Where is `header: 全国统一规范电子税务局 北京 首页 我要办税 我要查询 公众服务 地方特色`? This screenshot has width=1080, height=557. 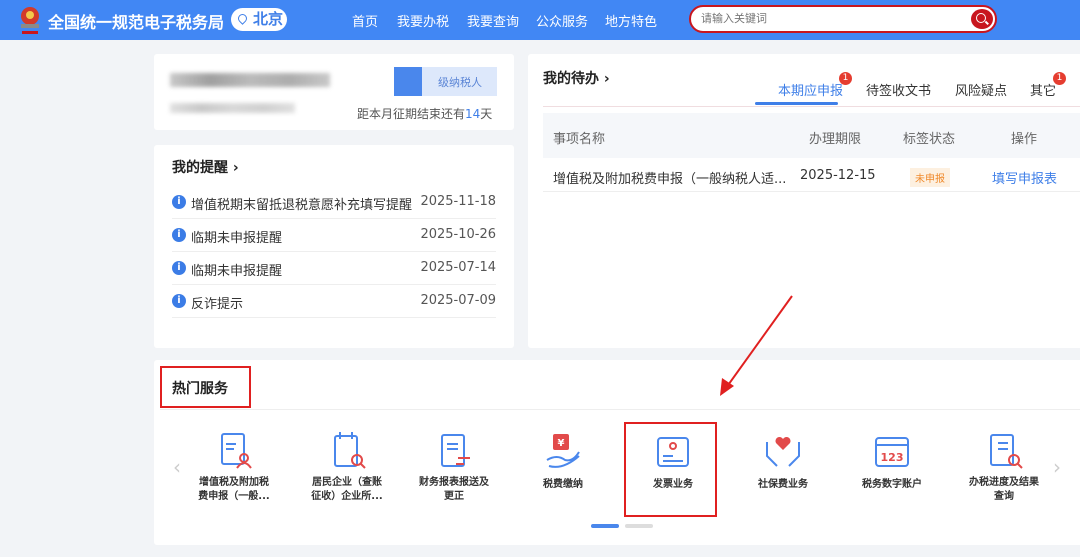
header: 全国统一规范电子税务局 北京 首页 我要办税 我要查询 公众服务 地方特色 is located at coordinates (540, 20).